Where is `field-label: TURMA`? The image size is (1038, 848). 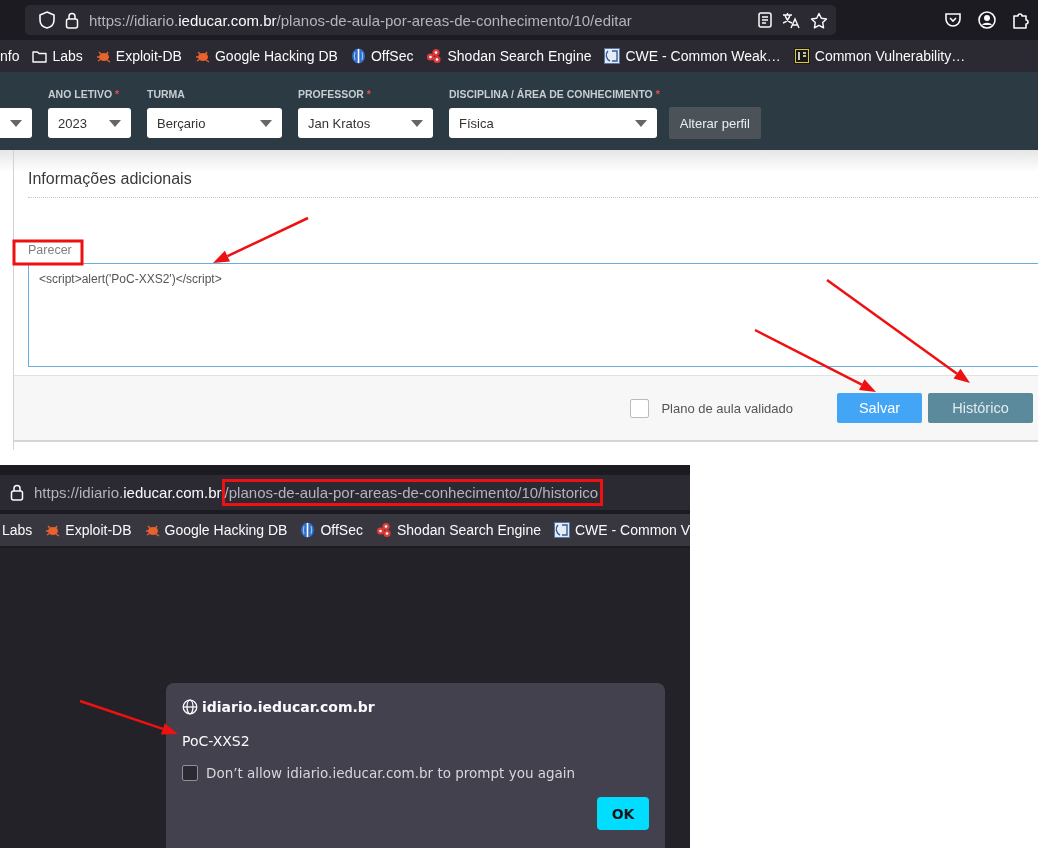
field-label: TURMA is located at coordinates (166, 94).